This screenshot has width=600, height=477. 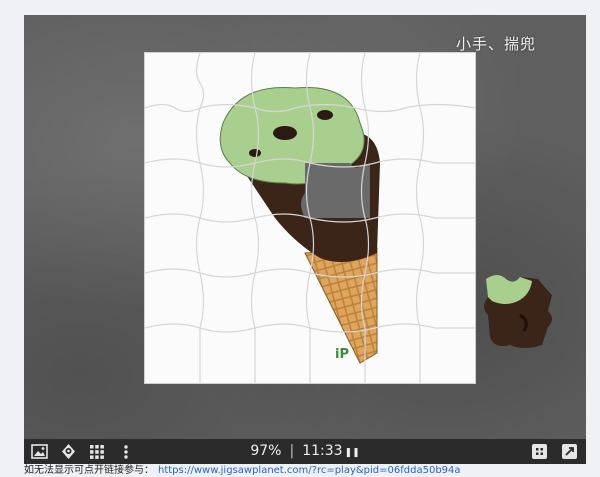 I want to click on game-toolbar: 97% | 11:33 ❚❚, so click(x=305, y=451).